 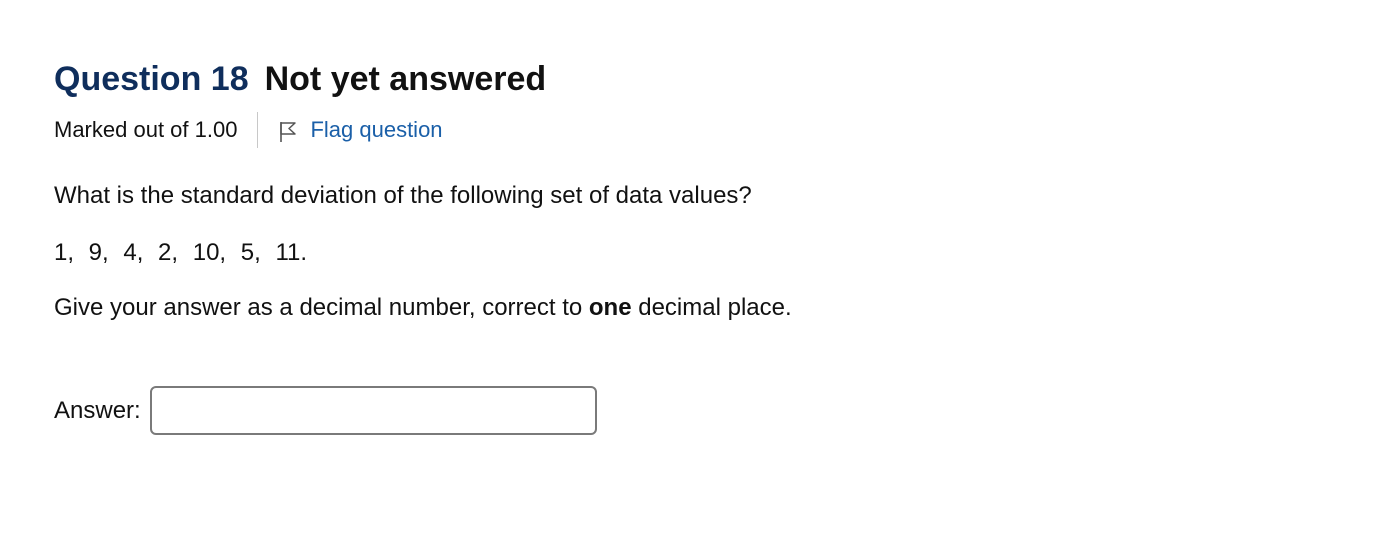 I want to click on instruction-bold: one, so click(x=610, y=307).